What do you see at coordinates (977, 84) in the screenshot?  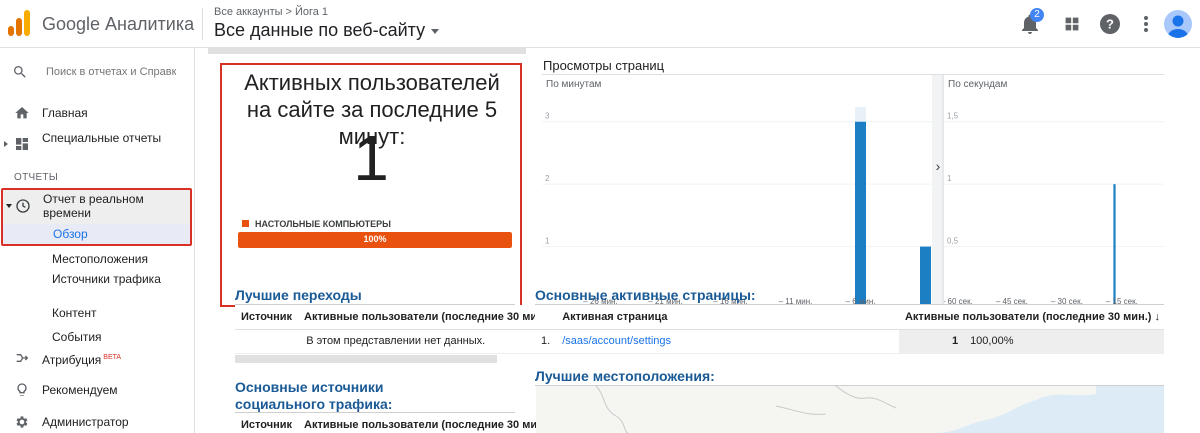 I see `seconds-panel-label: По секундам` at bounding box center [977, 84].